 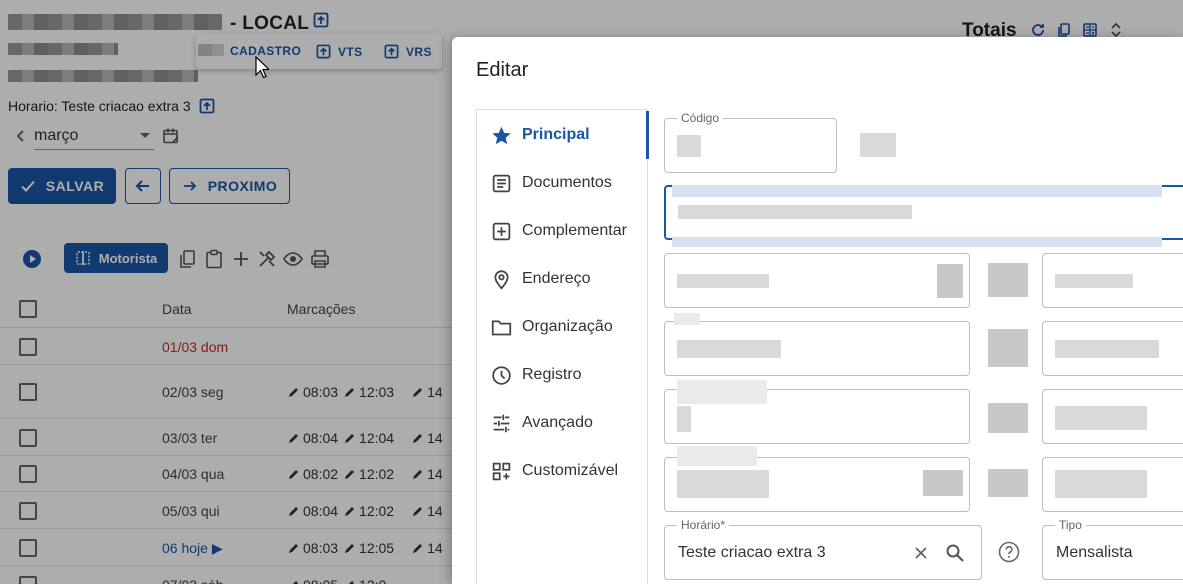 I want to click on nav-label: Documentos, so click(x=567, y=182).